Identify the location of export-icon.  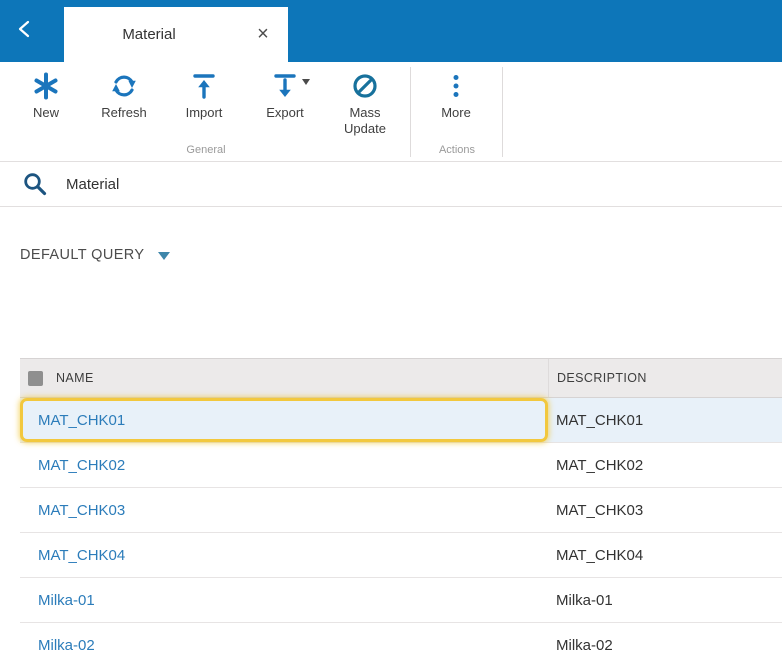
(290, 86).